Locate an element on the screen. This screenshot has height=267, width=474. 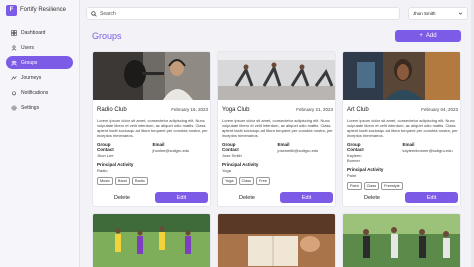
brand-name: Fortify Resilience is located at coordinates (43, 10).